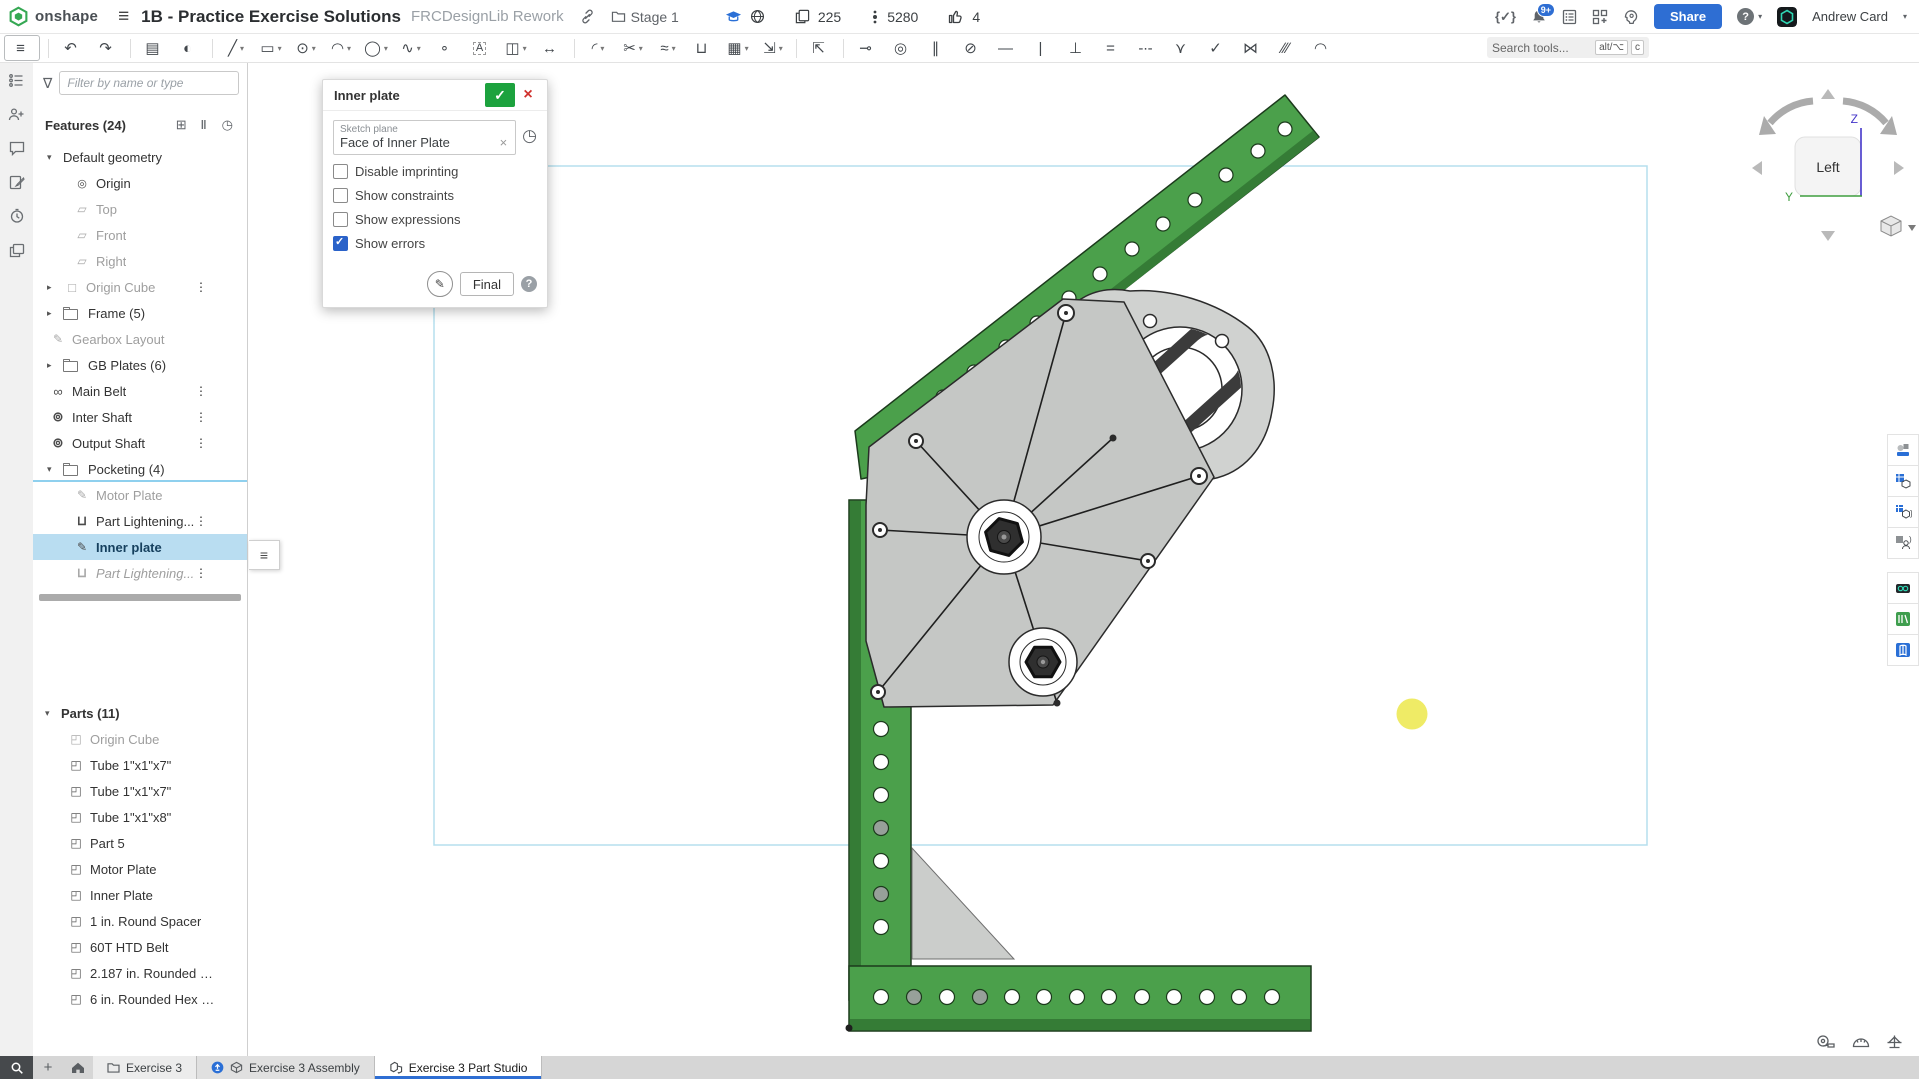 The height and width of the screenshot is (1079, 1919). Describe the element at coordinates (435, 195) in the screenshot. I see `checkbox-row: Show constraints` at that location.